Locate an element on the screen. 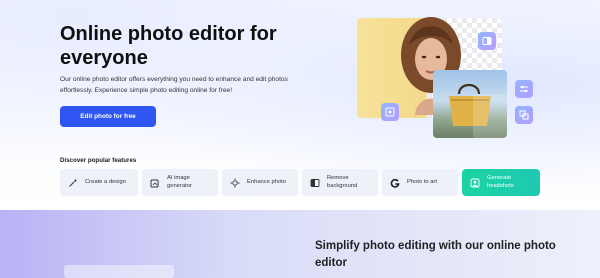  feature-create-design: Create a design is located at coordinates (99, 182).